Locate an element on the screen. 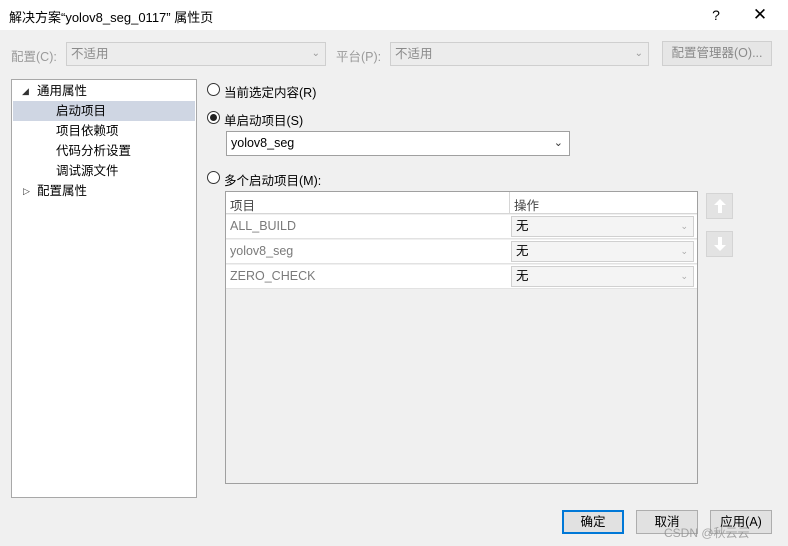 This screenshot has height=546, width=788. window-title: 解决方案“yolov8_seg_0117” 属性页 is located at coordinates (111, 17).